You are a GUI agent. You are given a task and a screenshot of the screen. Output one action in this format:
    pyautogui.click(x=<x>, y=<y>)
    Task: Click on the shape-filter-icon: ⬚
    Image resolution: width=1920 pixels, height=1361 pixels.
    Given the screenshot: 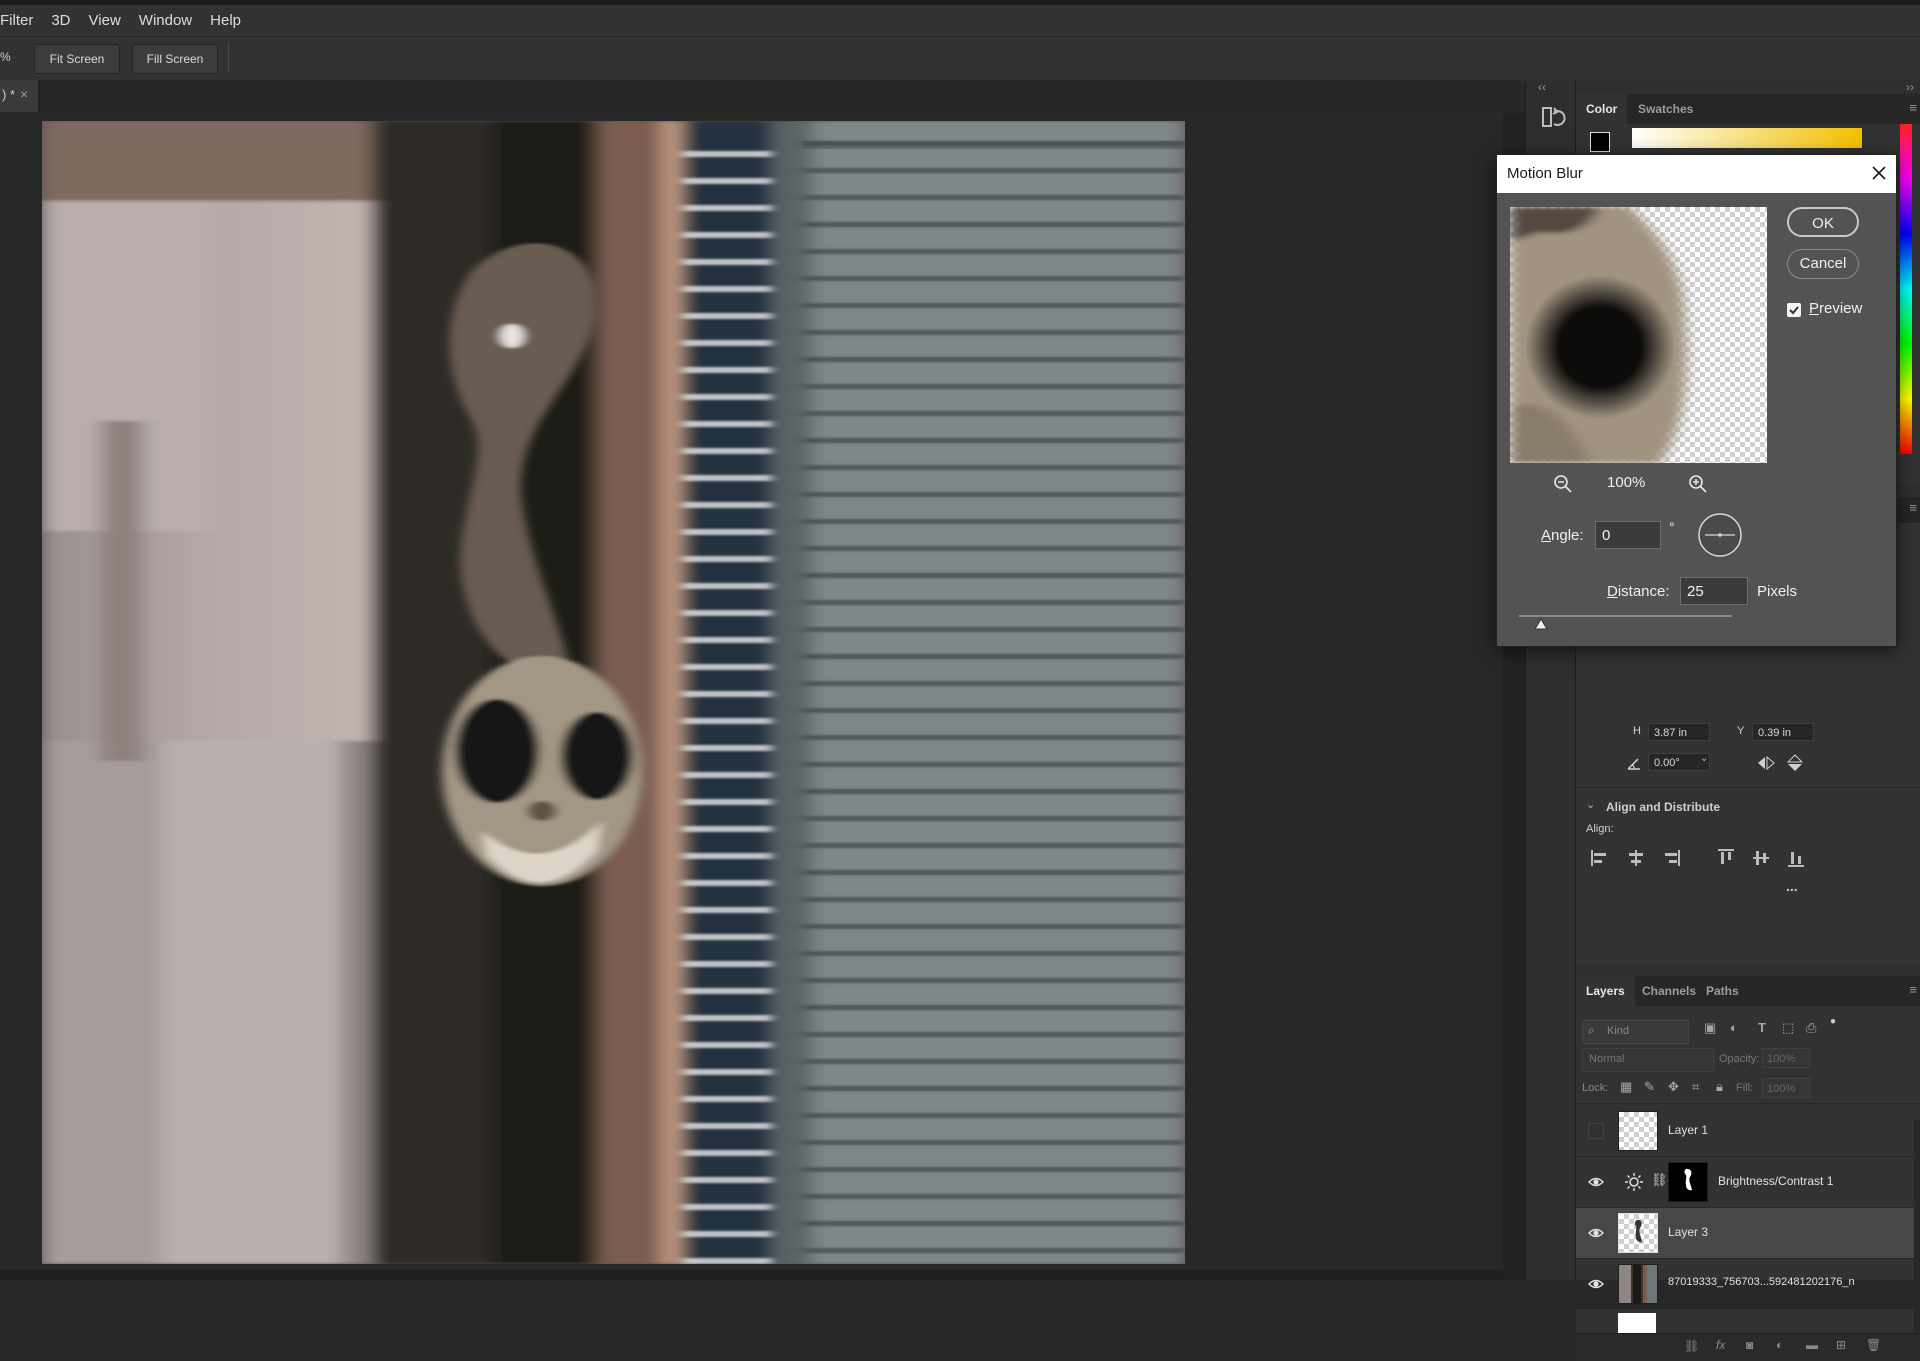 What is the action you would take?
    pyautogui.click(x=1788, y=1028)
    